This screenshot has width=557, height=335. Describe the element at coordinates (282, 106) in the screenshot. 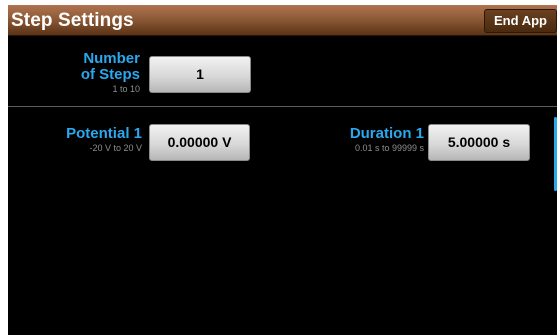

I see `section-divider` at that location.